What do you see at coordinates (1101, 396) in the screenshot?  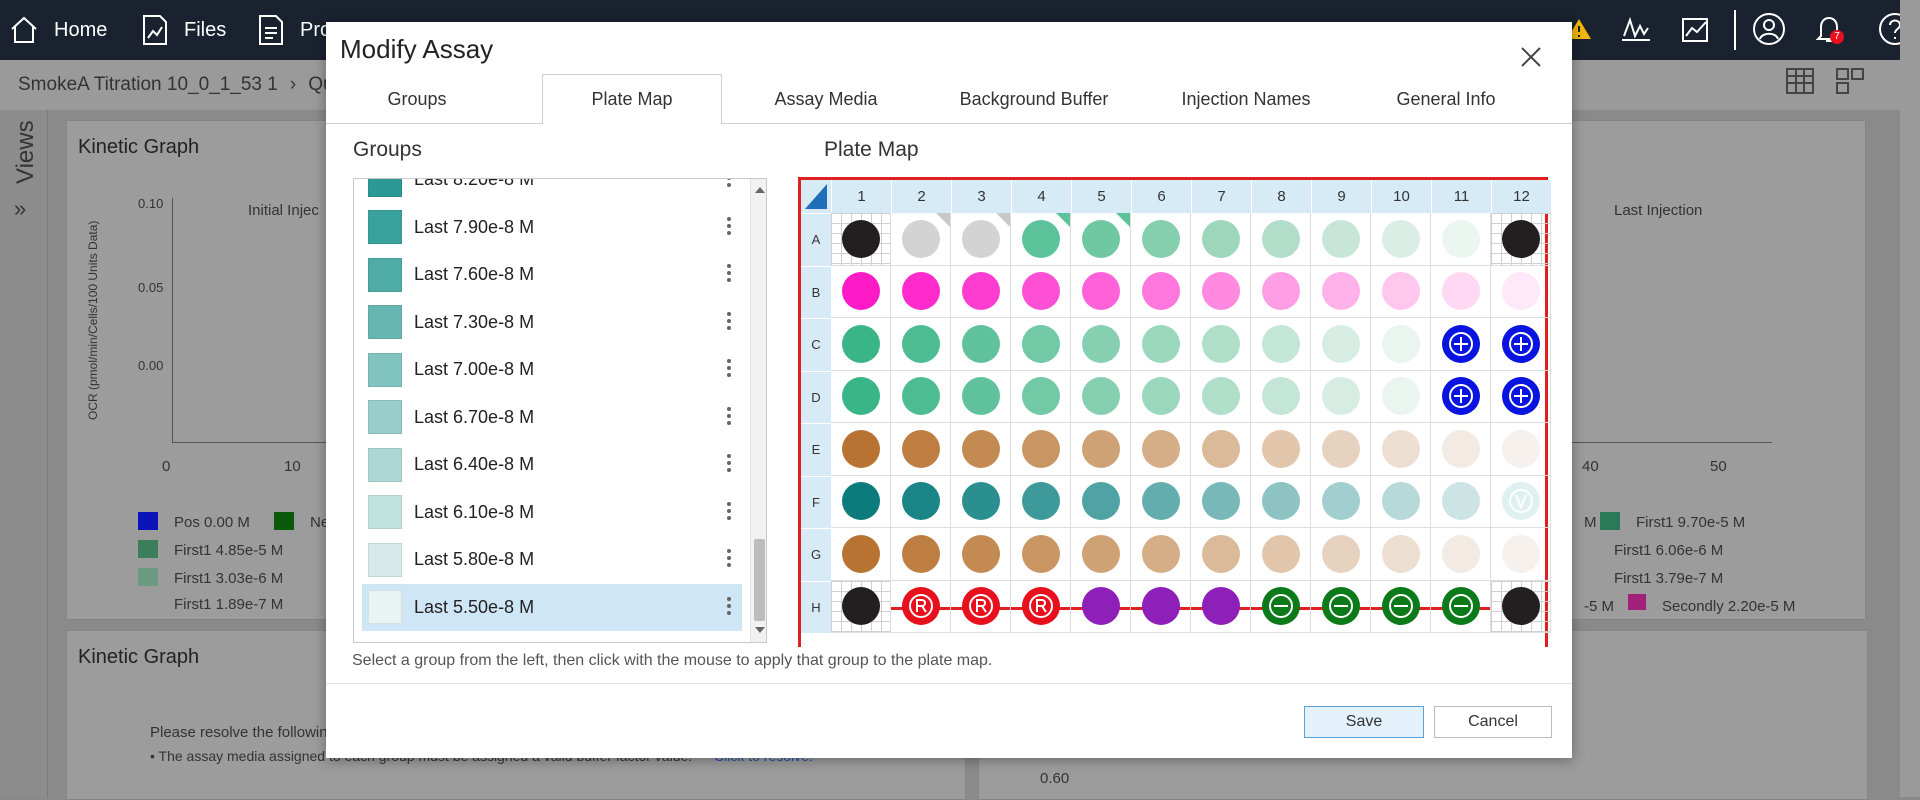 I see `well-D5` at bounding box center [1101, 396].